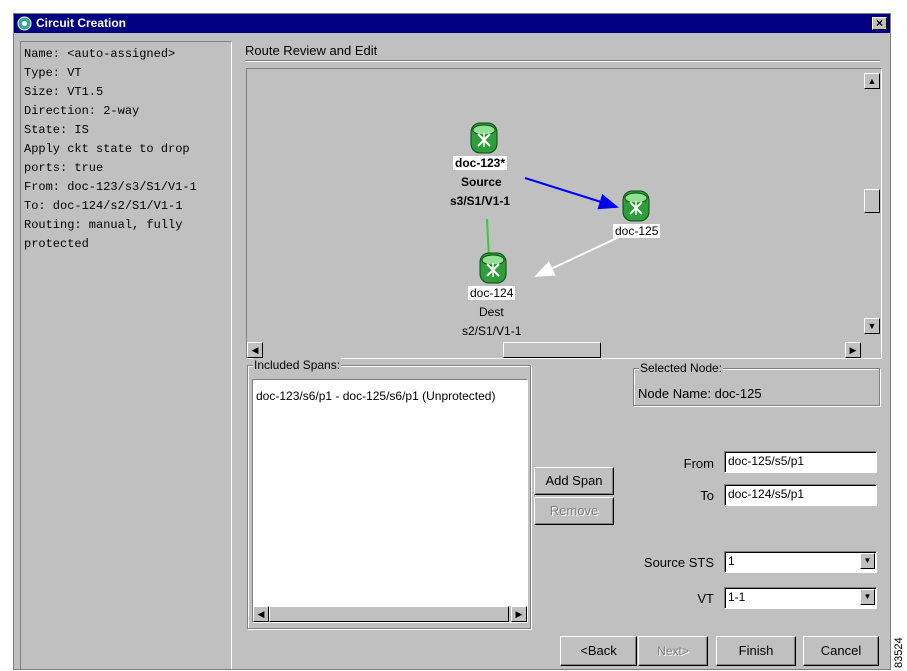  I want to click on cancel-button: Cancel, so click(841, 651).